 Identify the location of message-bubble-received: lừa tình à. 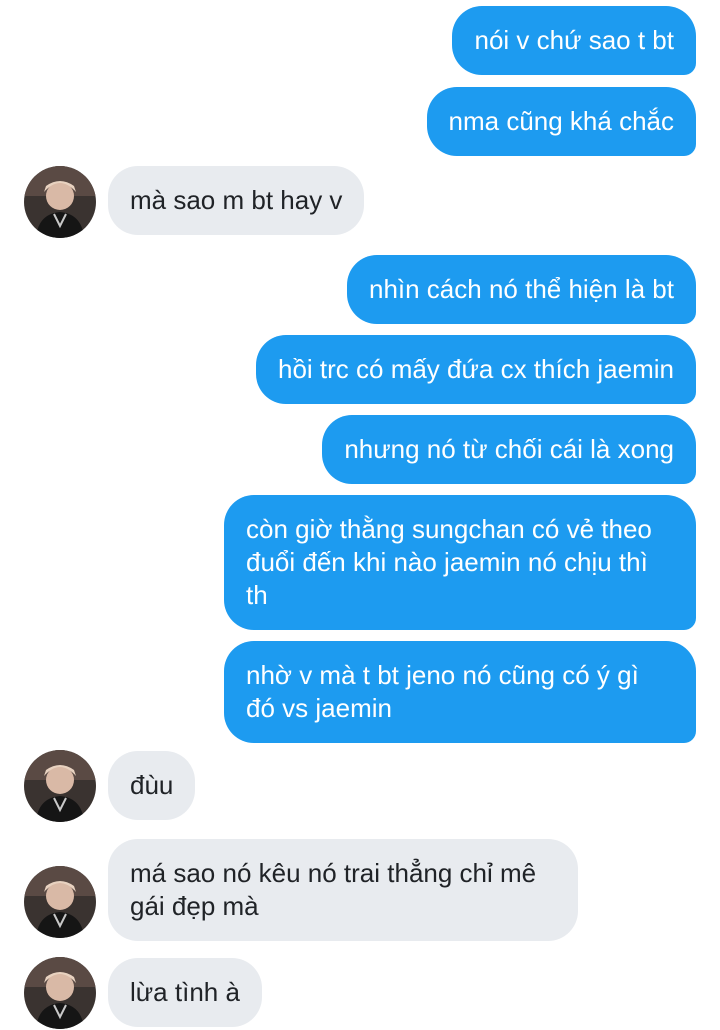
(185, 992).